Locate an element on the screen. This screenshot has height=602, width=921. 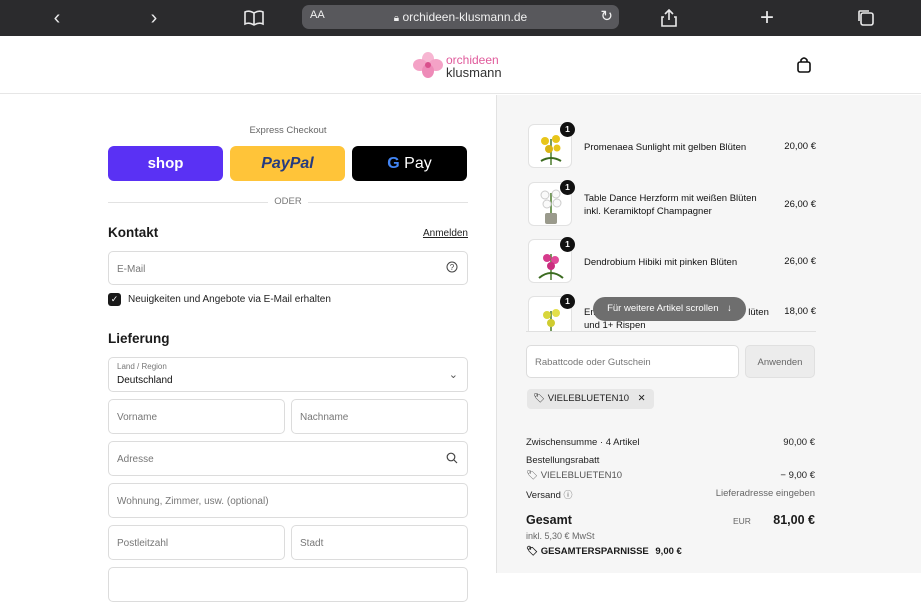
item-name: Dendrobium Hibiki mit pinken Blüten is located at coordinates (661, 262).